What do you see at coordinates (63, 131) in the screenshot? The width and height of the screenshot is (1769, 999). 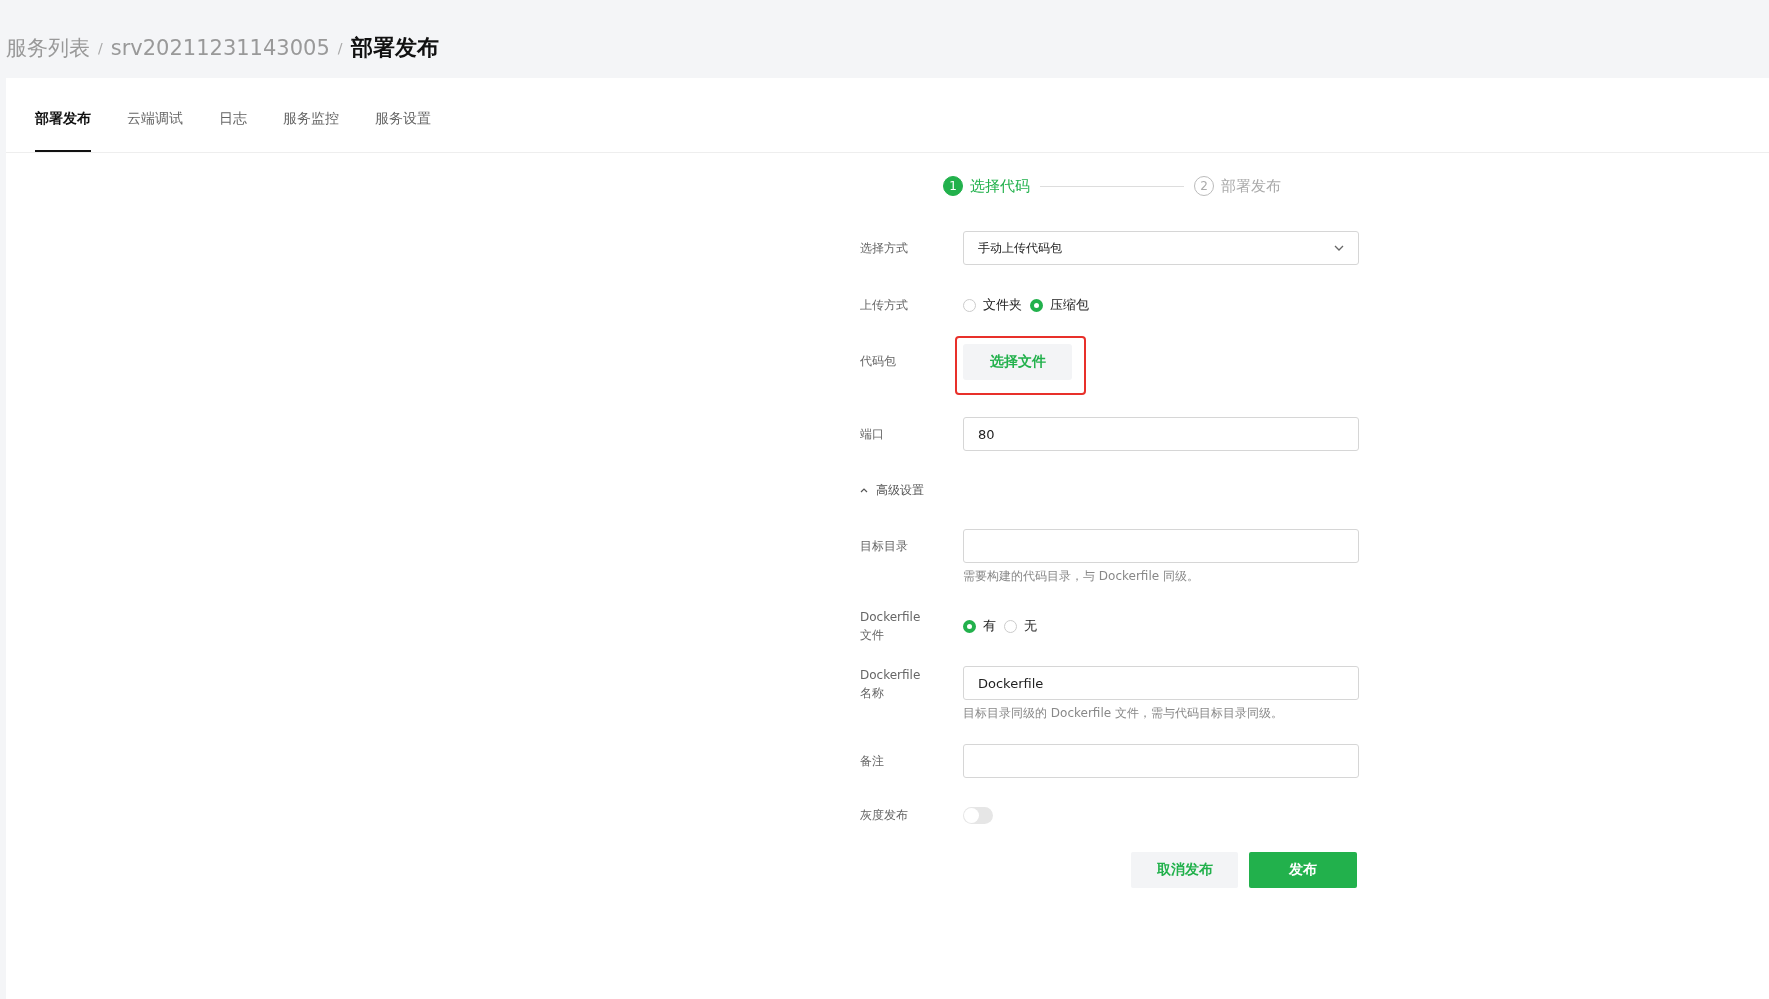 I see `tab: 部署发布` at bounding box center [63, 131].